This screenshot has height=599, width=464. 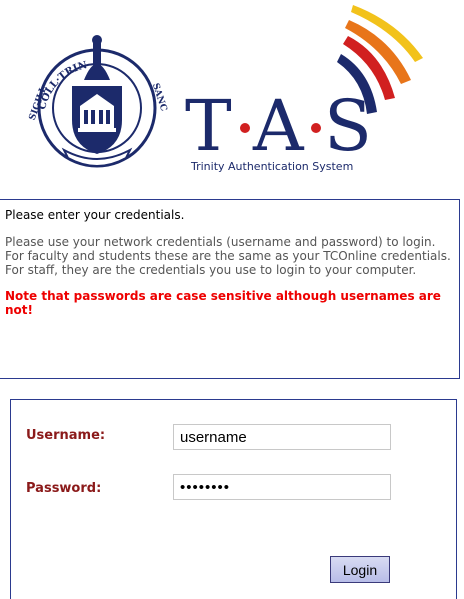 What do you see at coordinates (282, 487) in the screenshot?
I see `password-input` at bounding box center [282, 487].